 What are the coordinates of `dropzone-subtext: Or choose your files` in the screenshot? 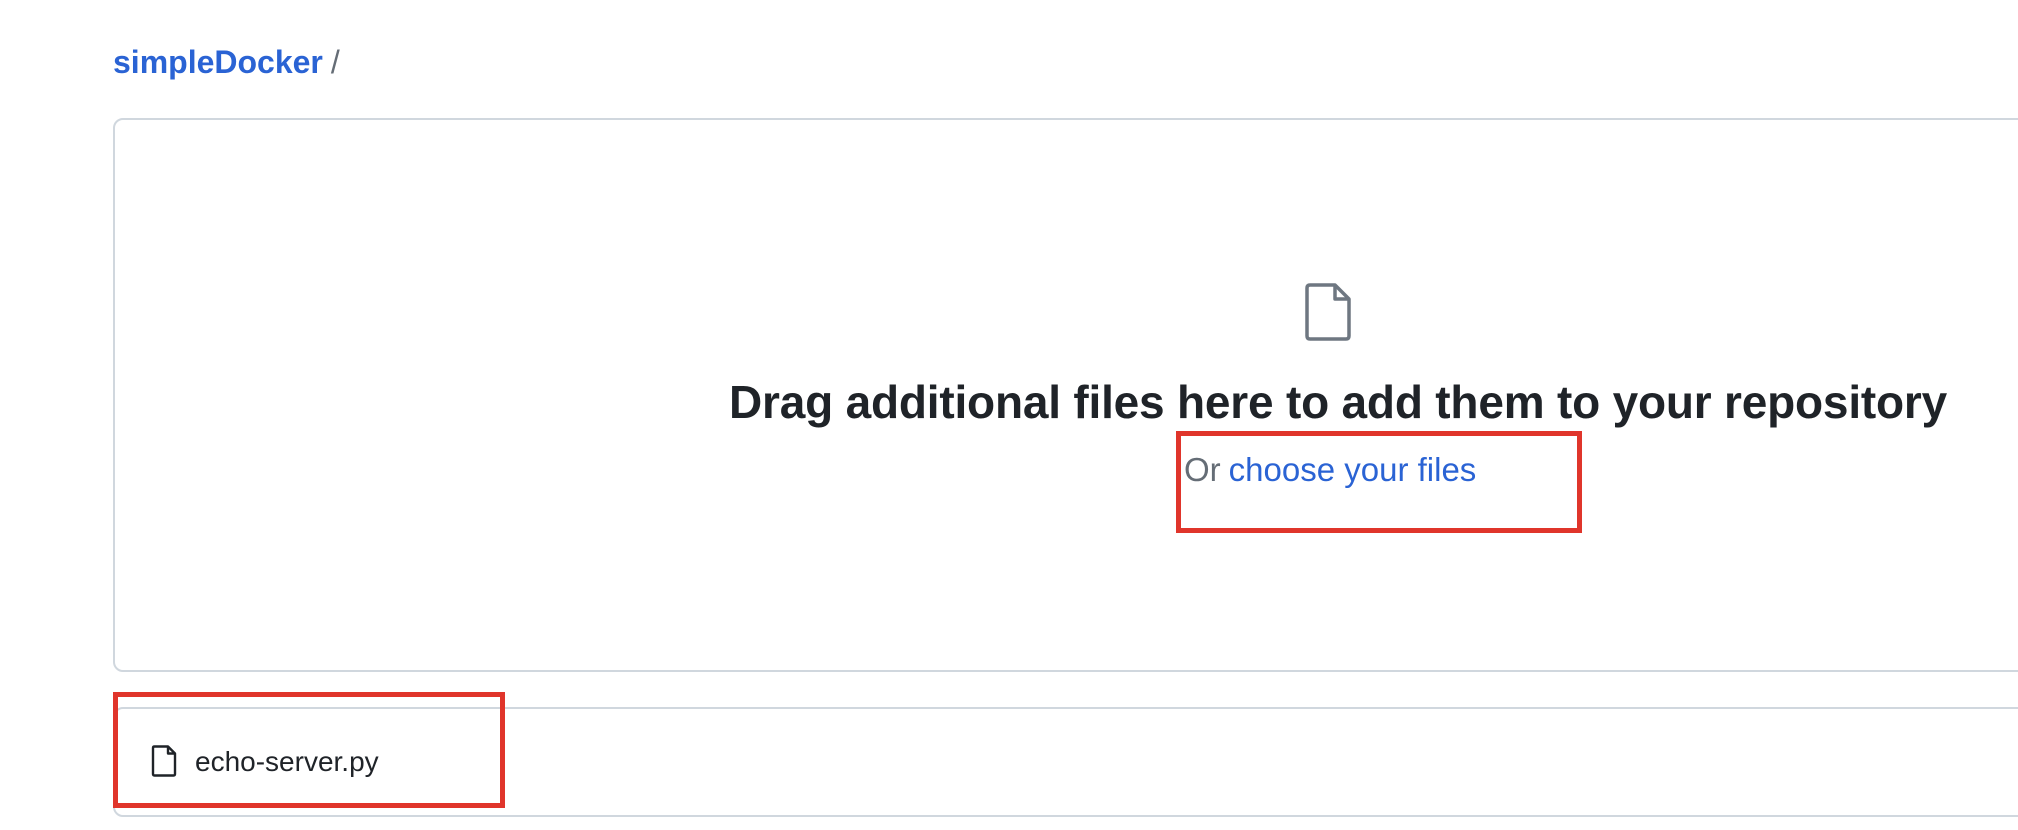 It's located at (1330, 470).